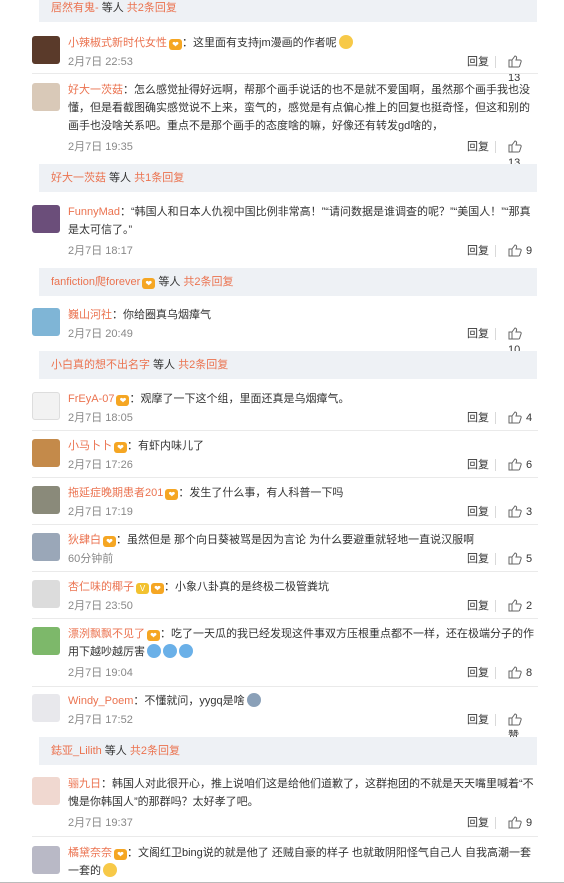  I want to click on reply-strip: fanfiction爬forever ❤ 等人 共2条回复, so click(288, 282).